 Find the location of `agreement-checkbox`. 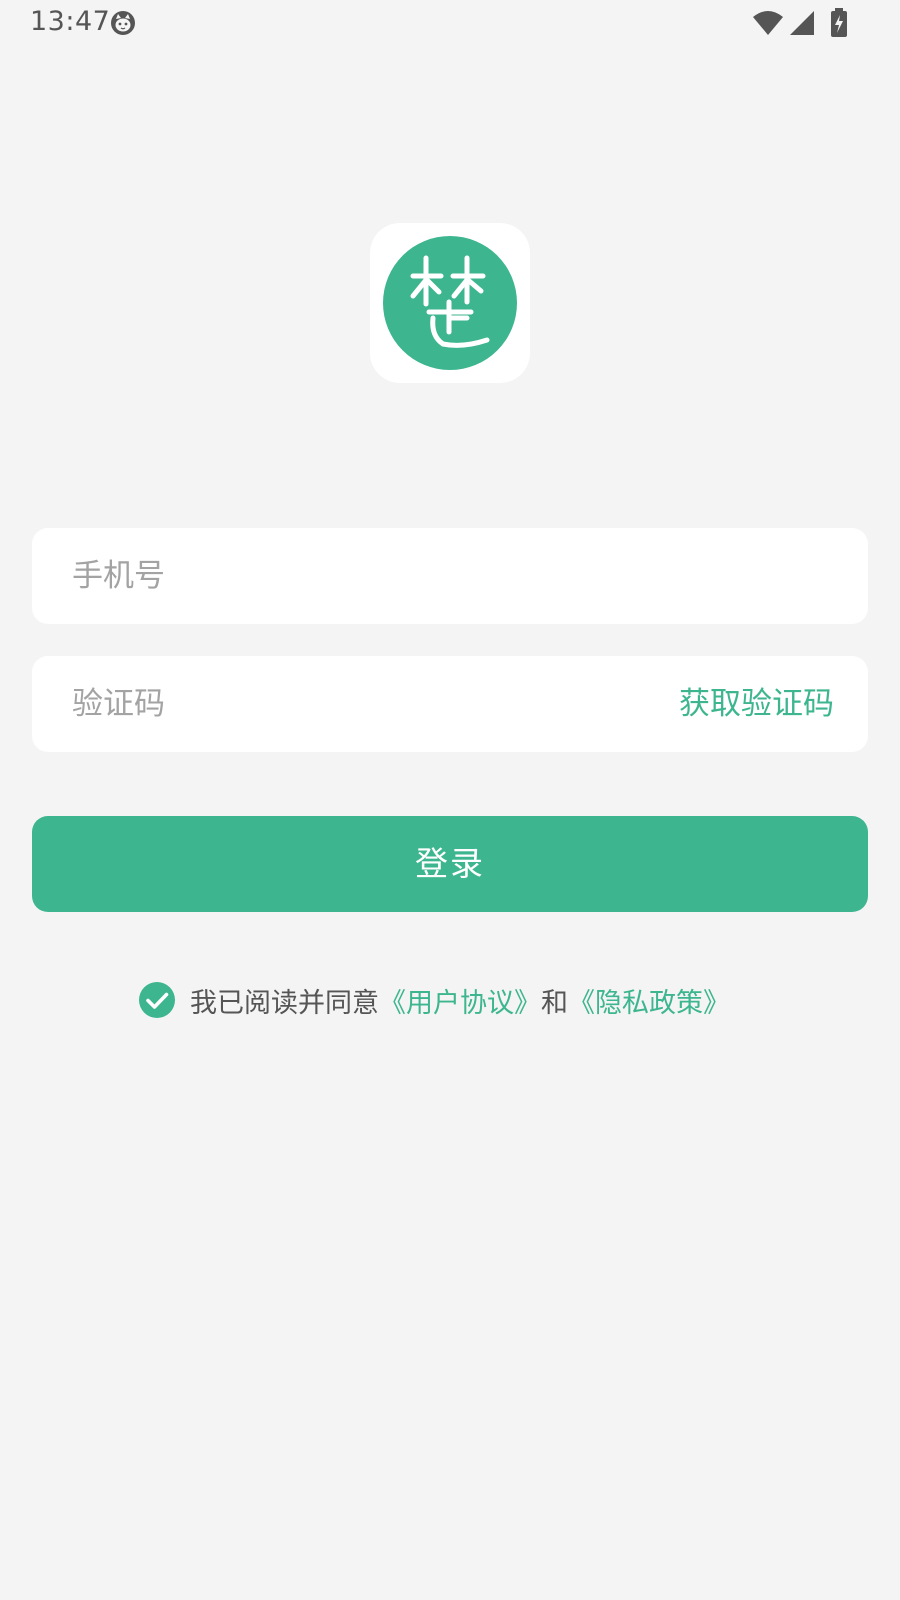

agreement-checkbox is located at coordinates (157, 1000).